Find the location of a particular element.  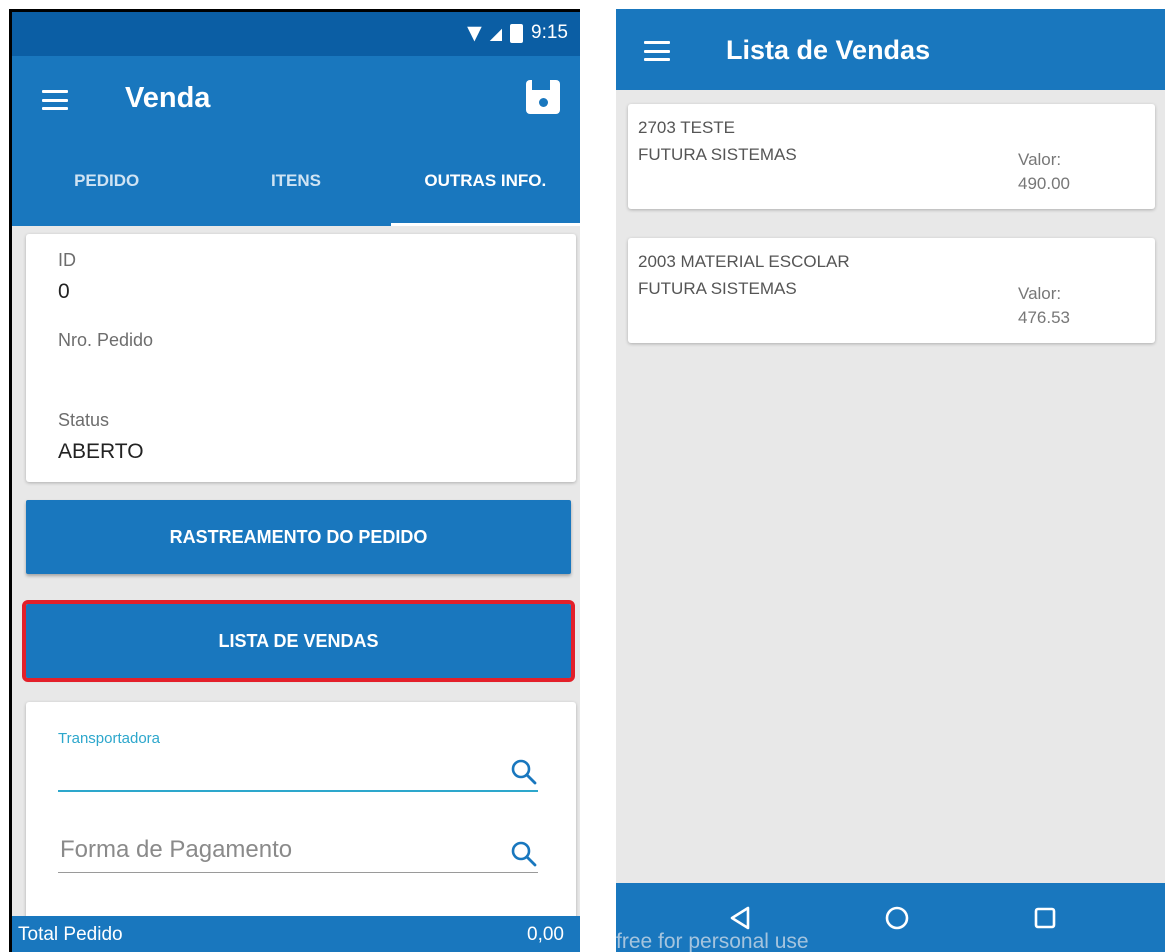

lista-de-vendas-button: LISTA DE VENDAS is located at coordinates (298, 641).